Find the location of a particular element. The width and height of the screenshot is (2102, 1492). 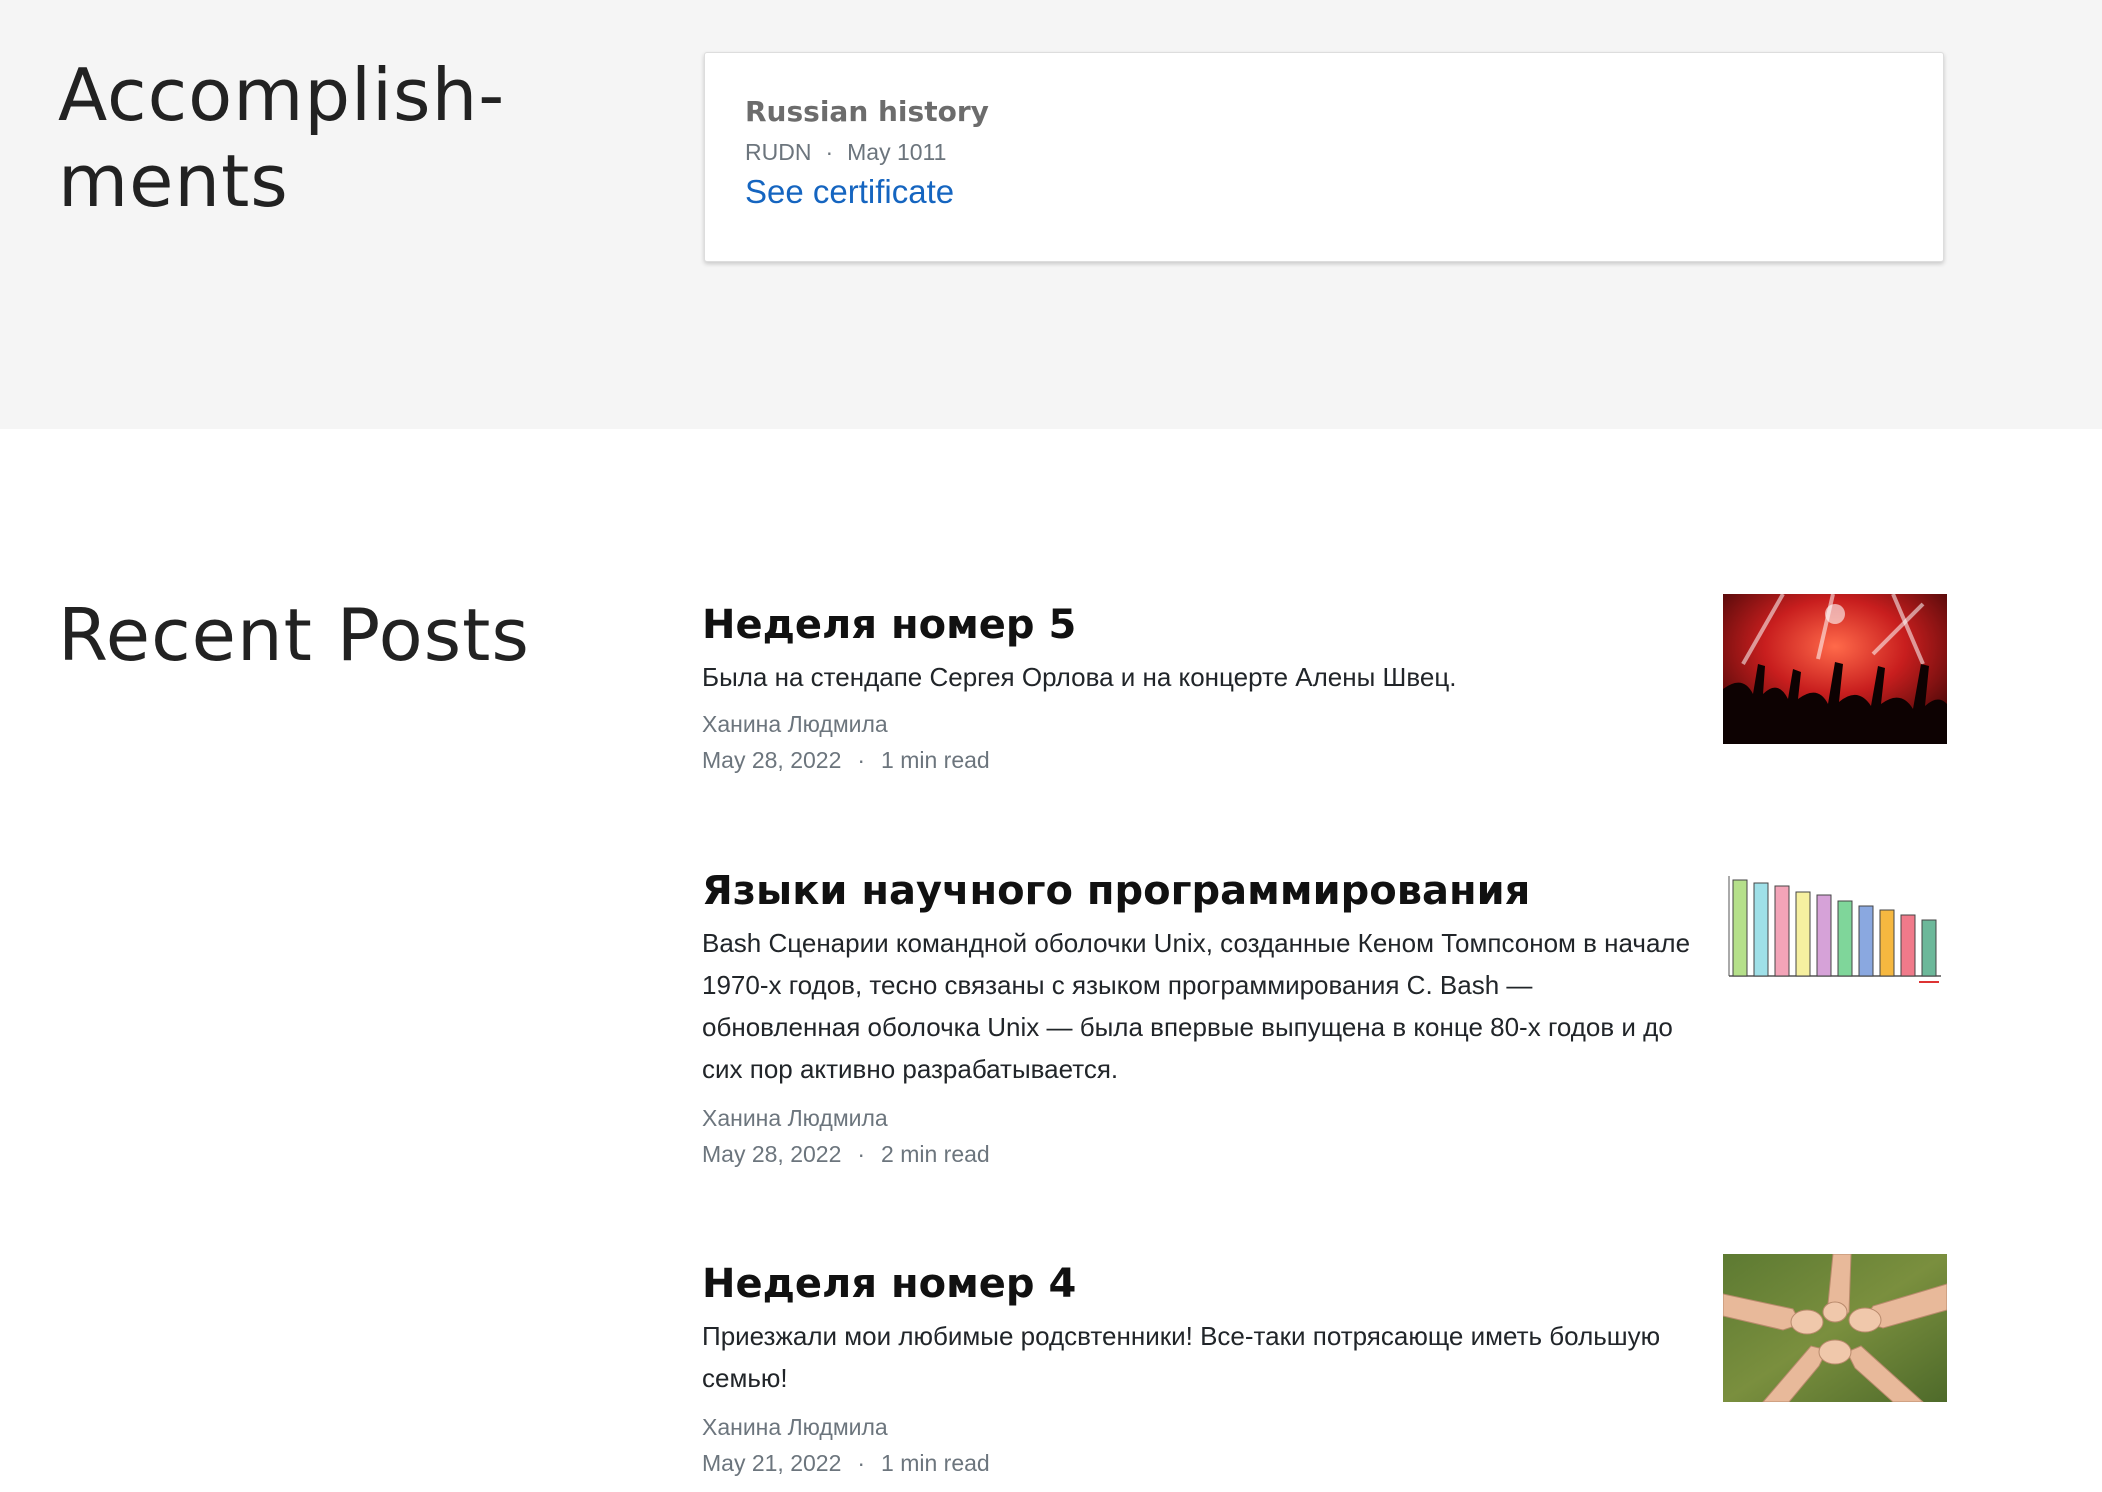

certificate-meta: RUDN · May 1011 is located at coordinates (845, 152).